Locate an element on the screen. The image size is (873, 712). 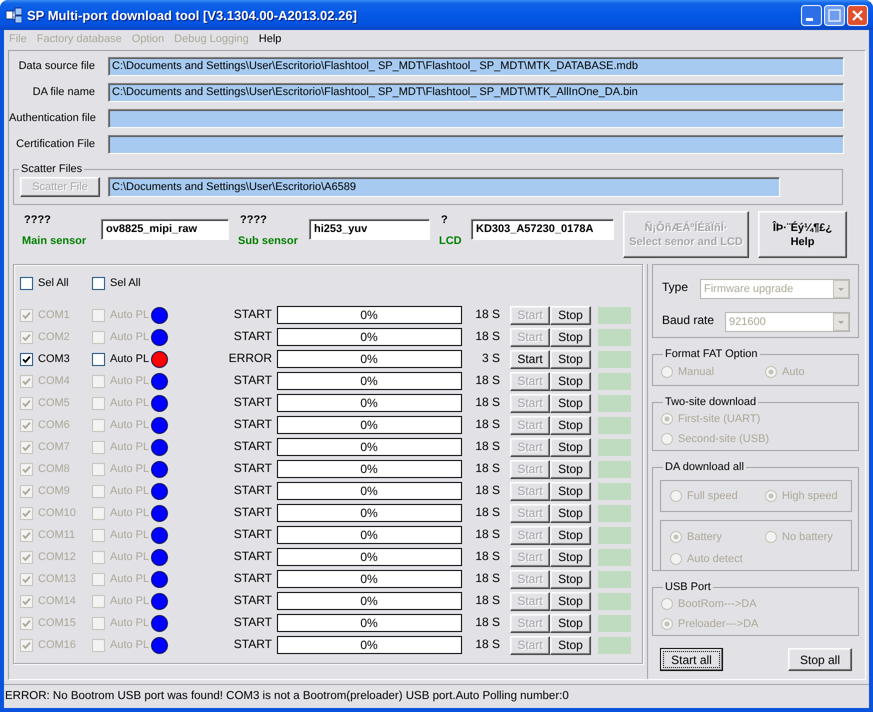
port-label: COM1 is located at coordinates (54, 315).